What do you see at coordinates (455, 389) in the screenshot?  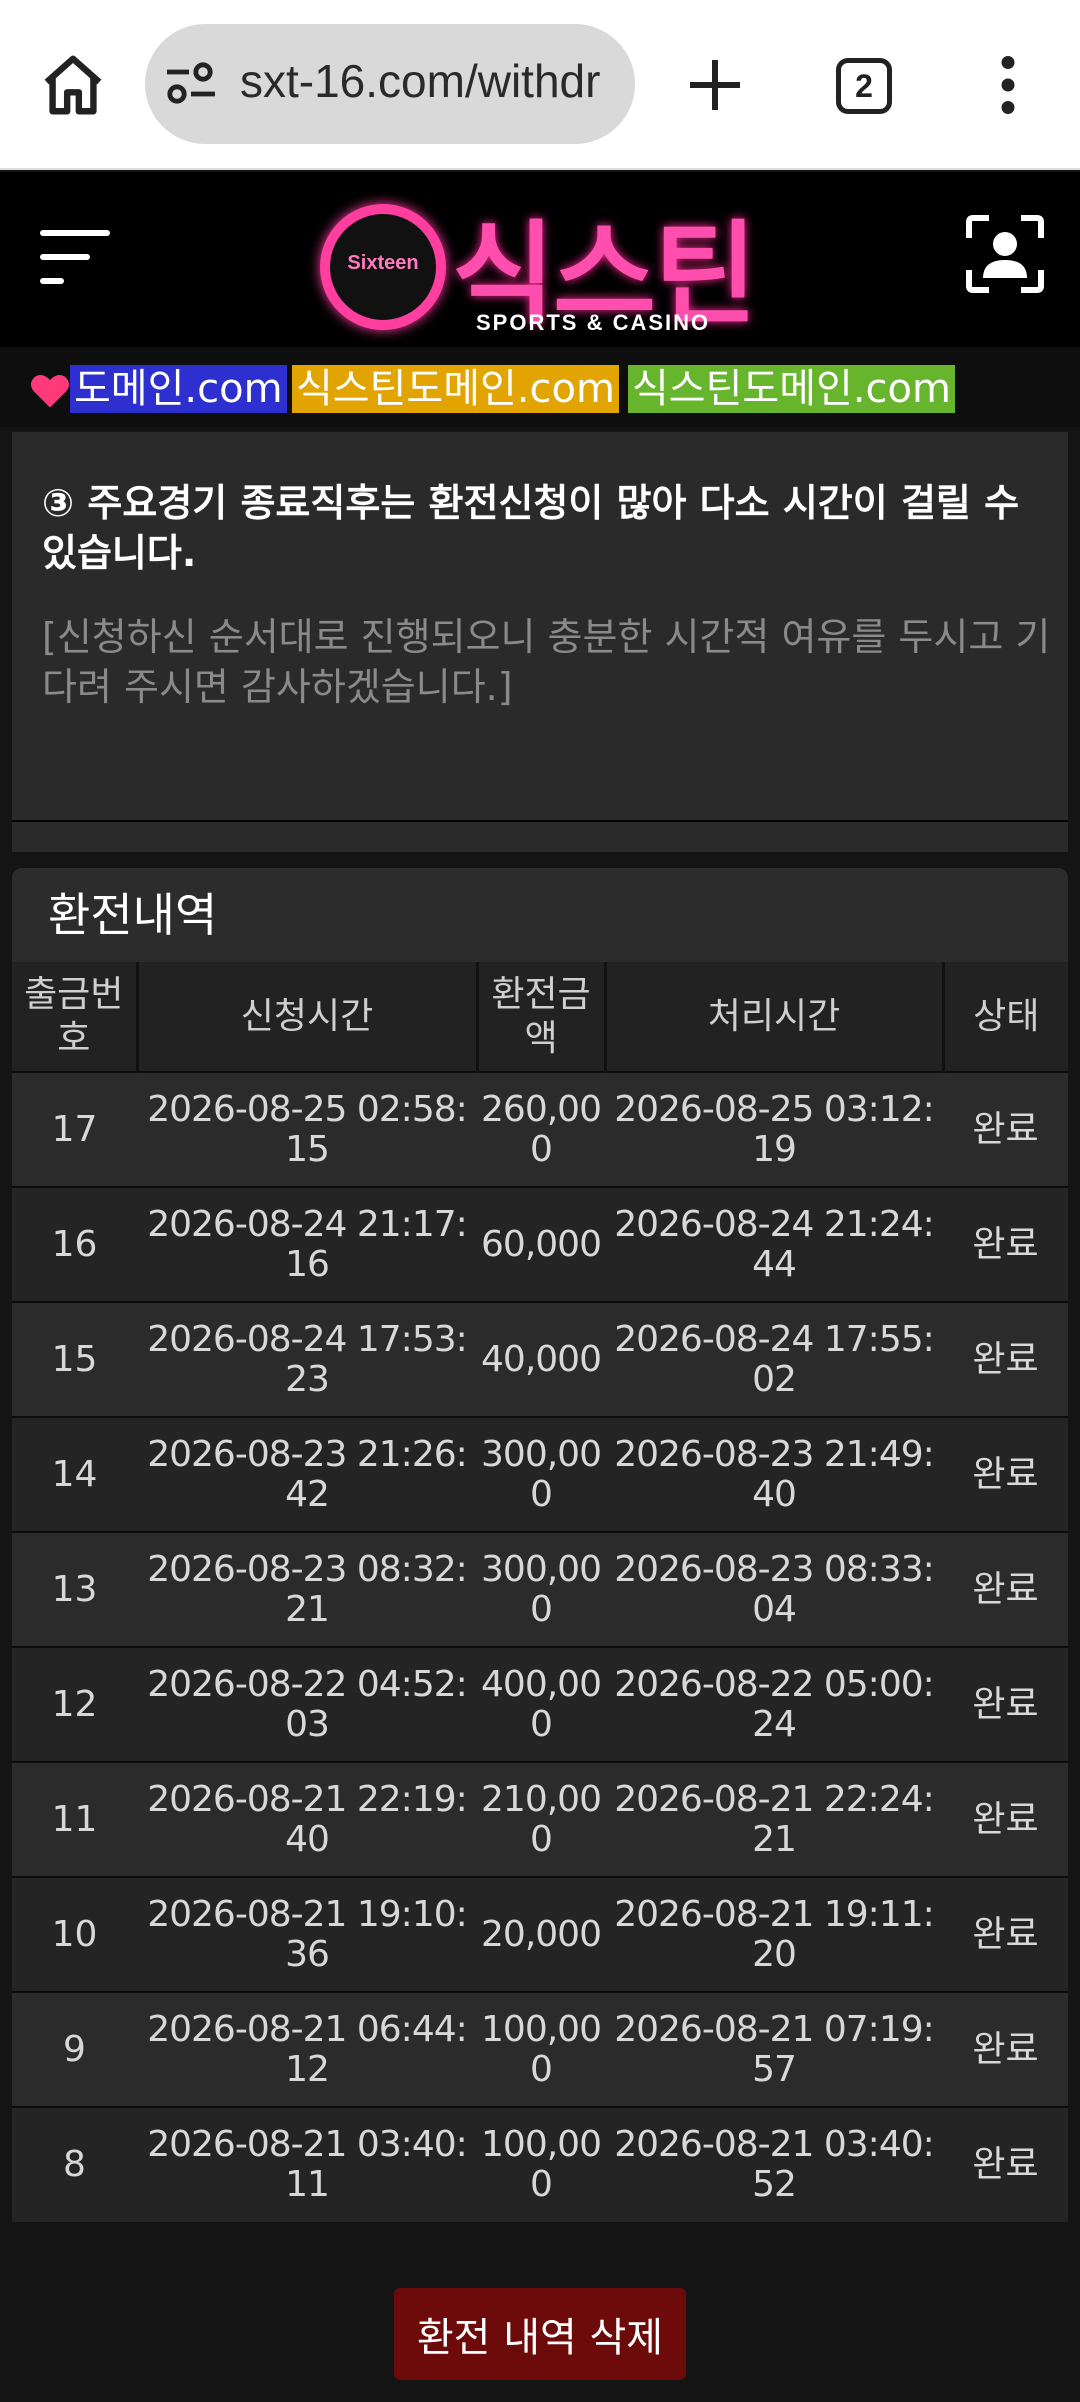 I see `domain-link-2: 식스틴도메인.com` at bounding box center [455, 389].